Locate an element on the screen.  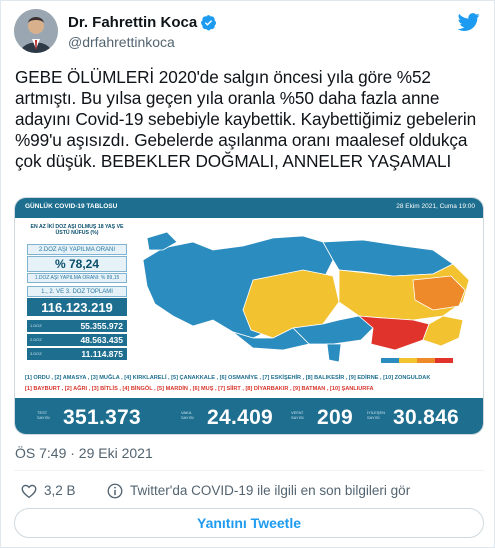
dose3-value: 11.114.875 is located at coordinates (102, 354).